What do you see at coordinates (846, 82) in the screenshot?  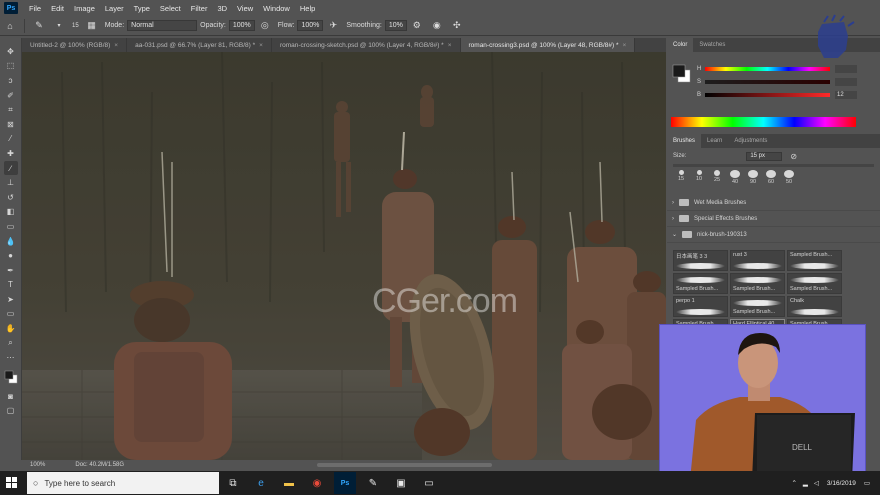 I see `s-value` at bounding box center [846, 82].